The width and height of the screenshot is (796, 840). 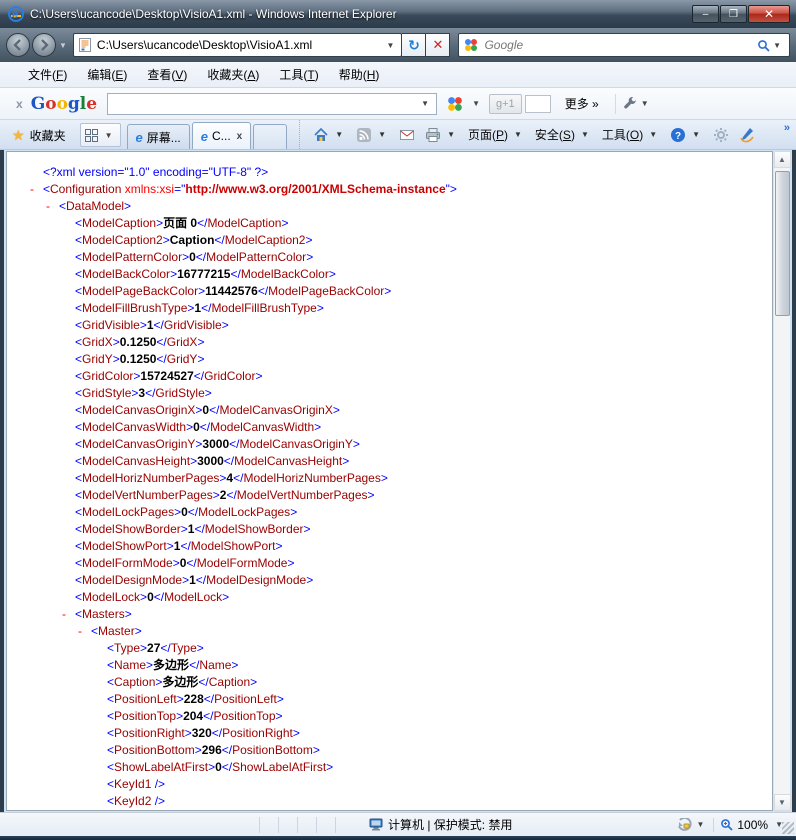 What do you see at coordinates (15, 15) in the screenshot?
I see `svg-text: e` at bounding box center [15, 15].